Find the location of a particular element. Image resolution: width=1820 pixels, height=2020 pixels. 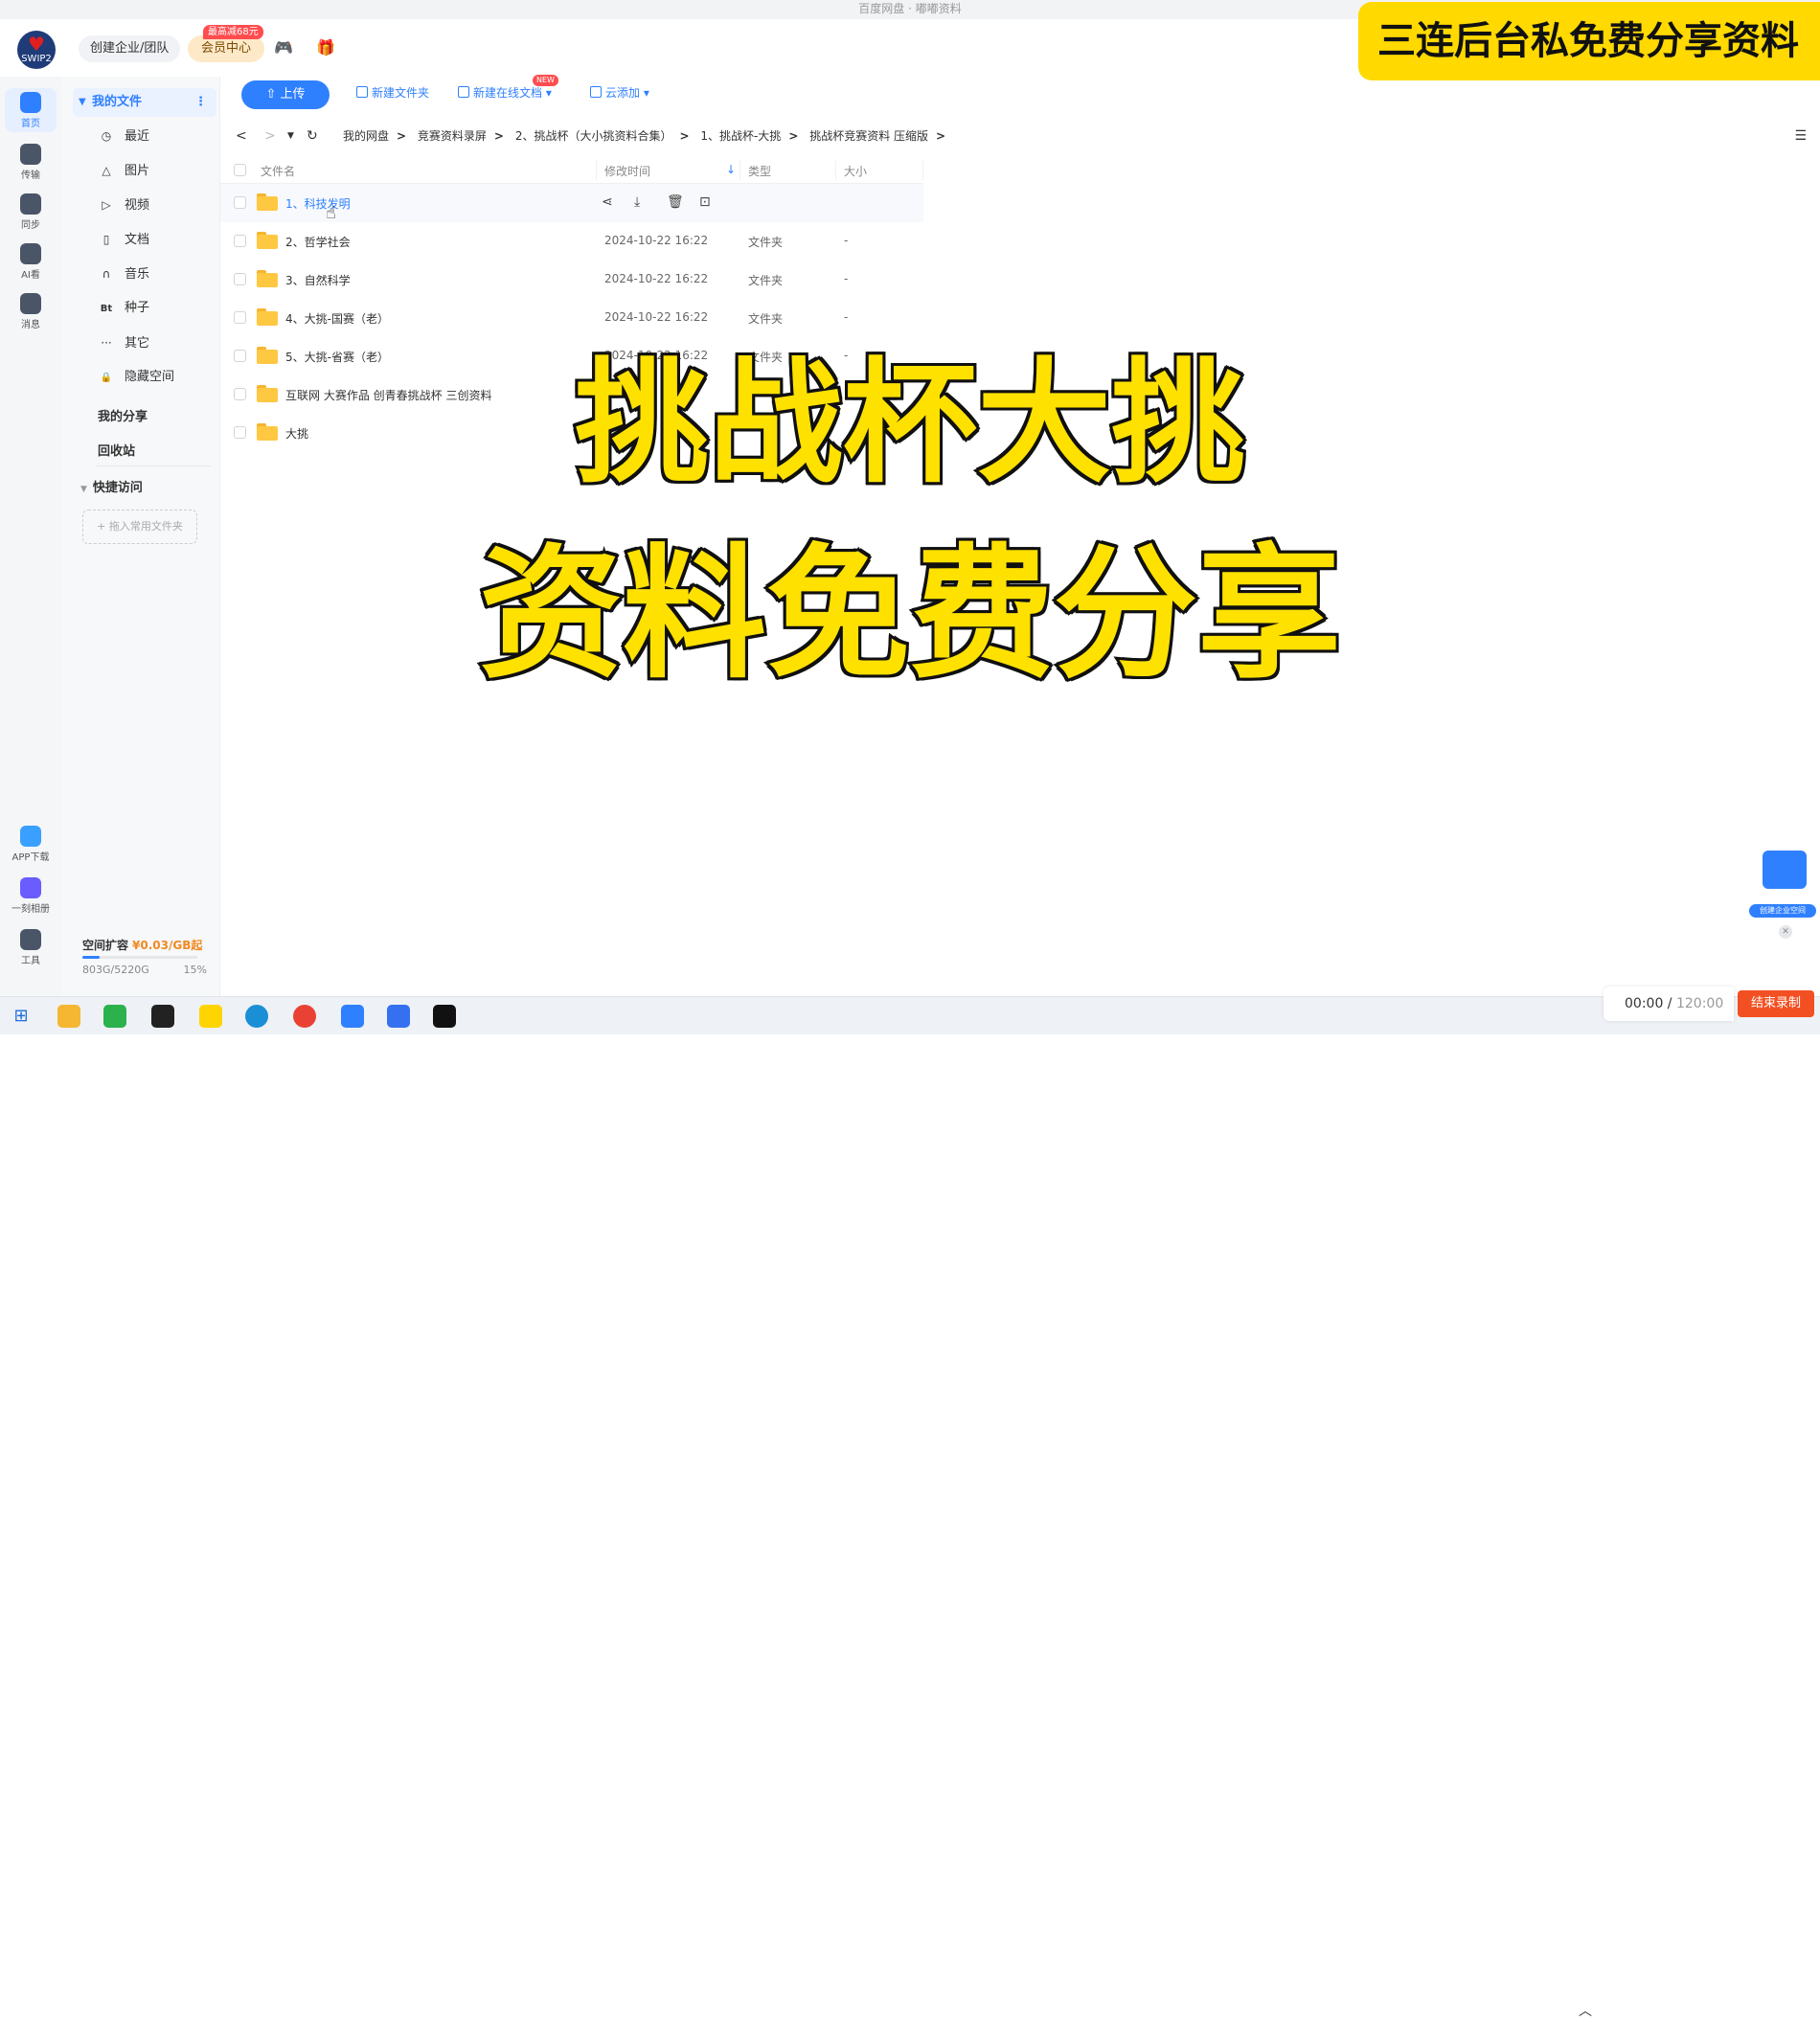

storage-price: ¥0.03/GB起 is located at coordinates (167, 946).